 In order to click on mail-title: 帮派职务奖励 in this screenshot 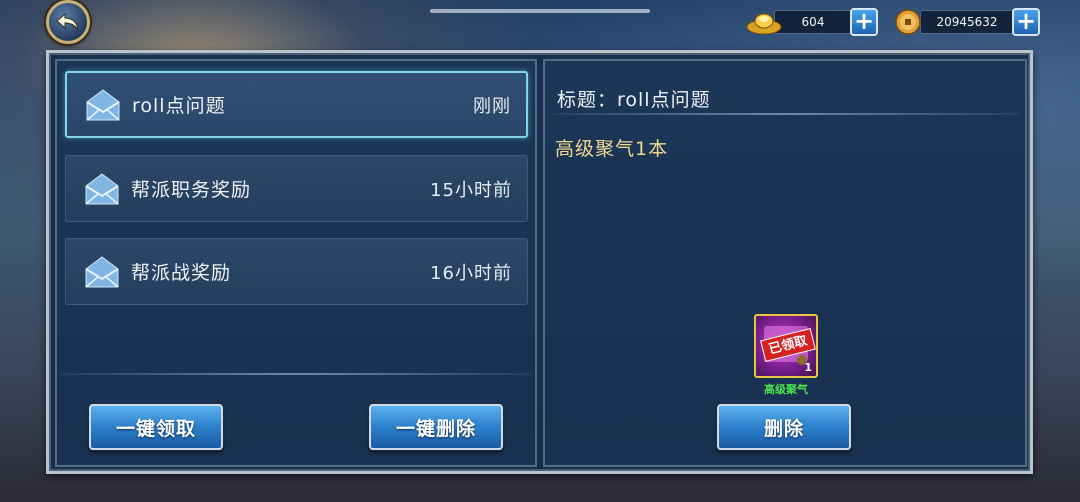, I will do `click(191, 190)`.